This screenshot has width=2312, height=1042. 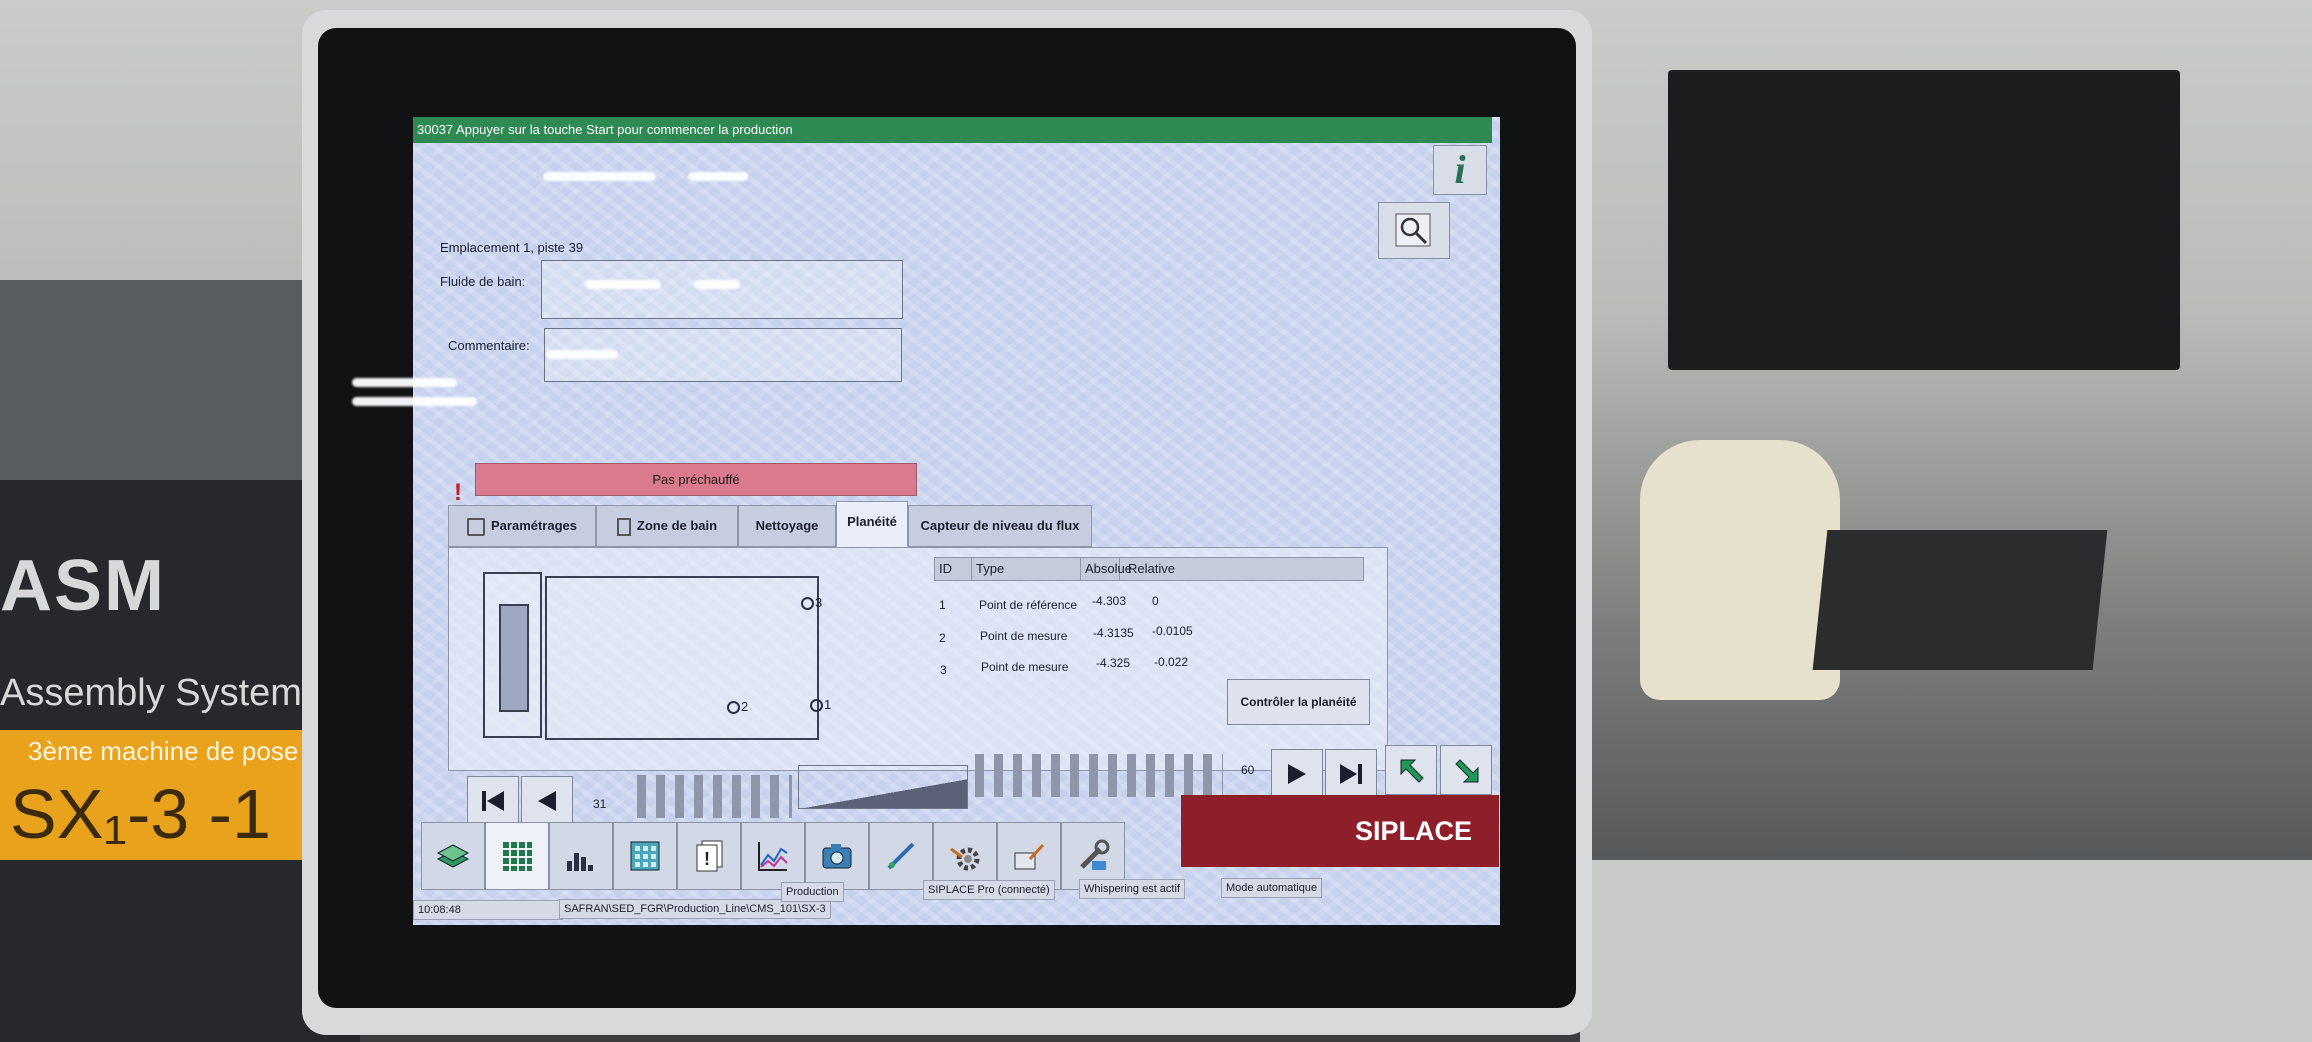 What do you see at coordinates (1172, 631) in the screenshot?
I see `row2-relative: -0.0105` at bounding box center [1172, 631].